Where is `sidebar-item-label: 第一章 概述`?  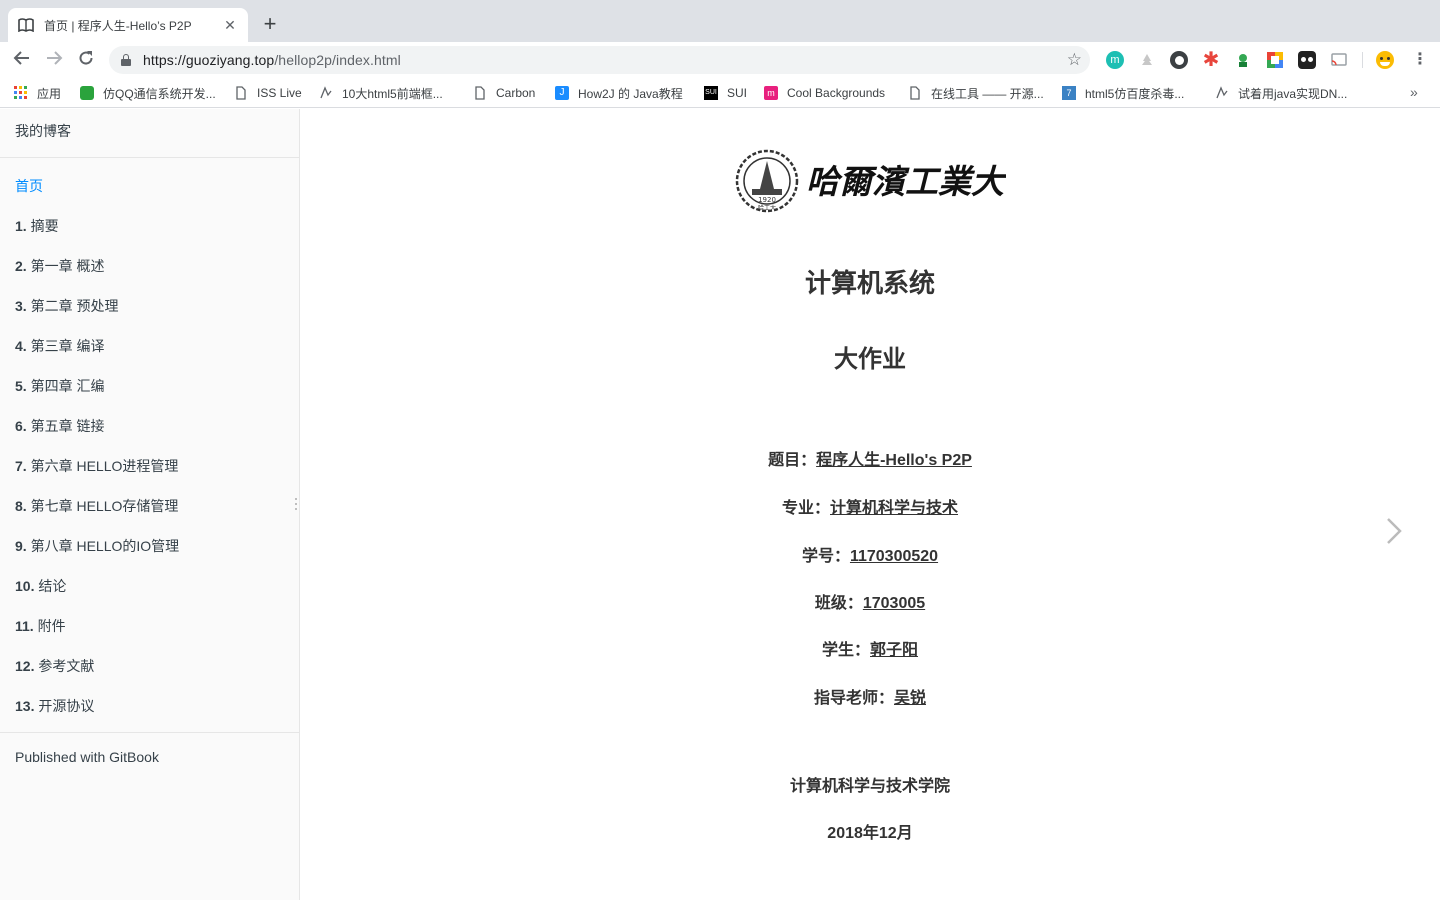 sidebar-item-label: 第一章 概述 is located at coordinates (67, 266).